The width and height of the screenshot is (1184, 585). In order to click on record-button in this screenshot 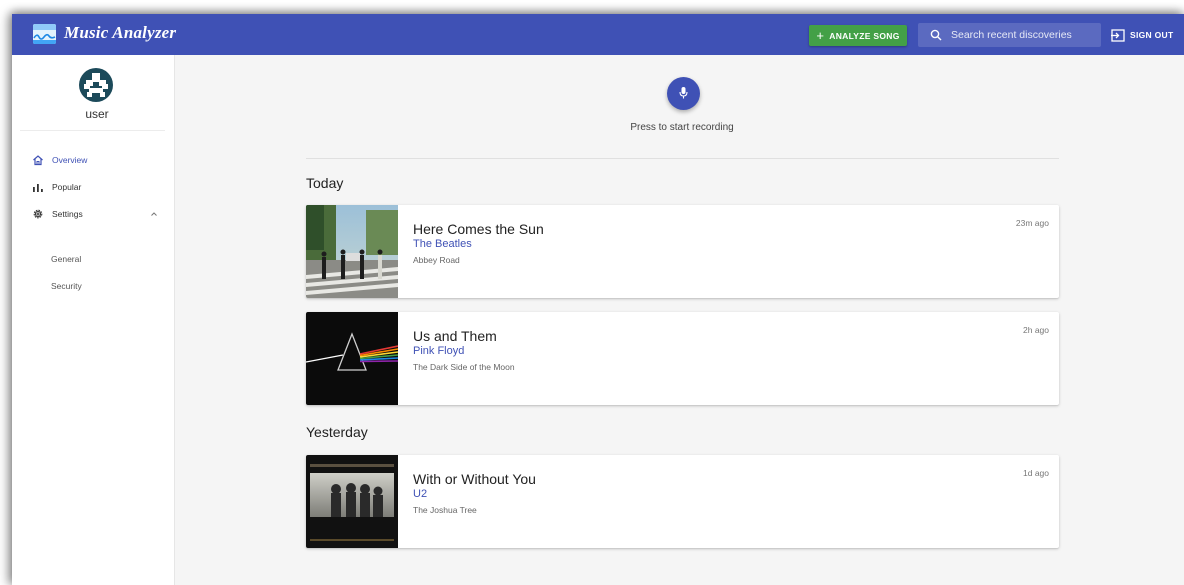, I will do `click(683, 93)`.